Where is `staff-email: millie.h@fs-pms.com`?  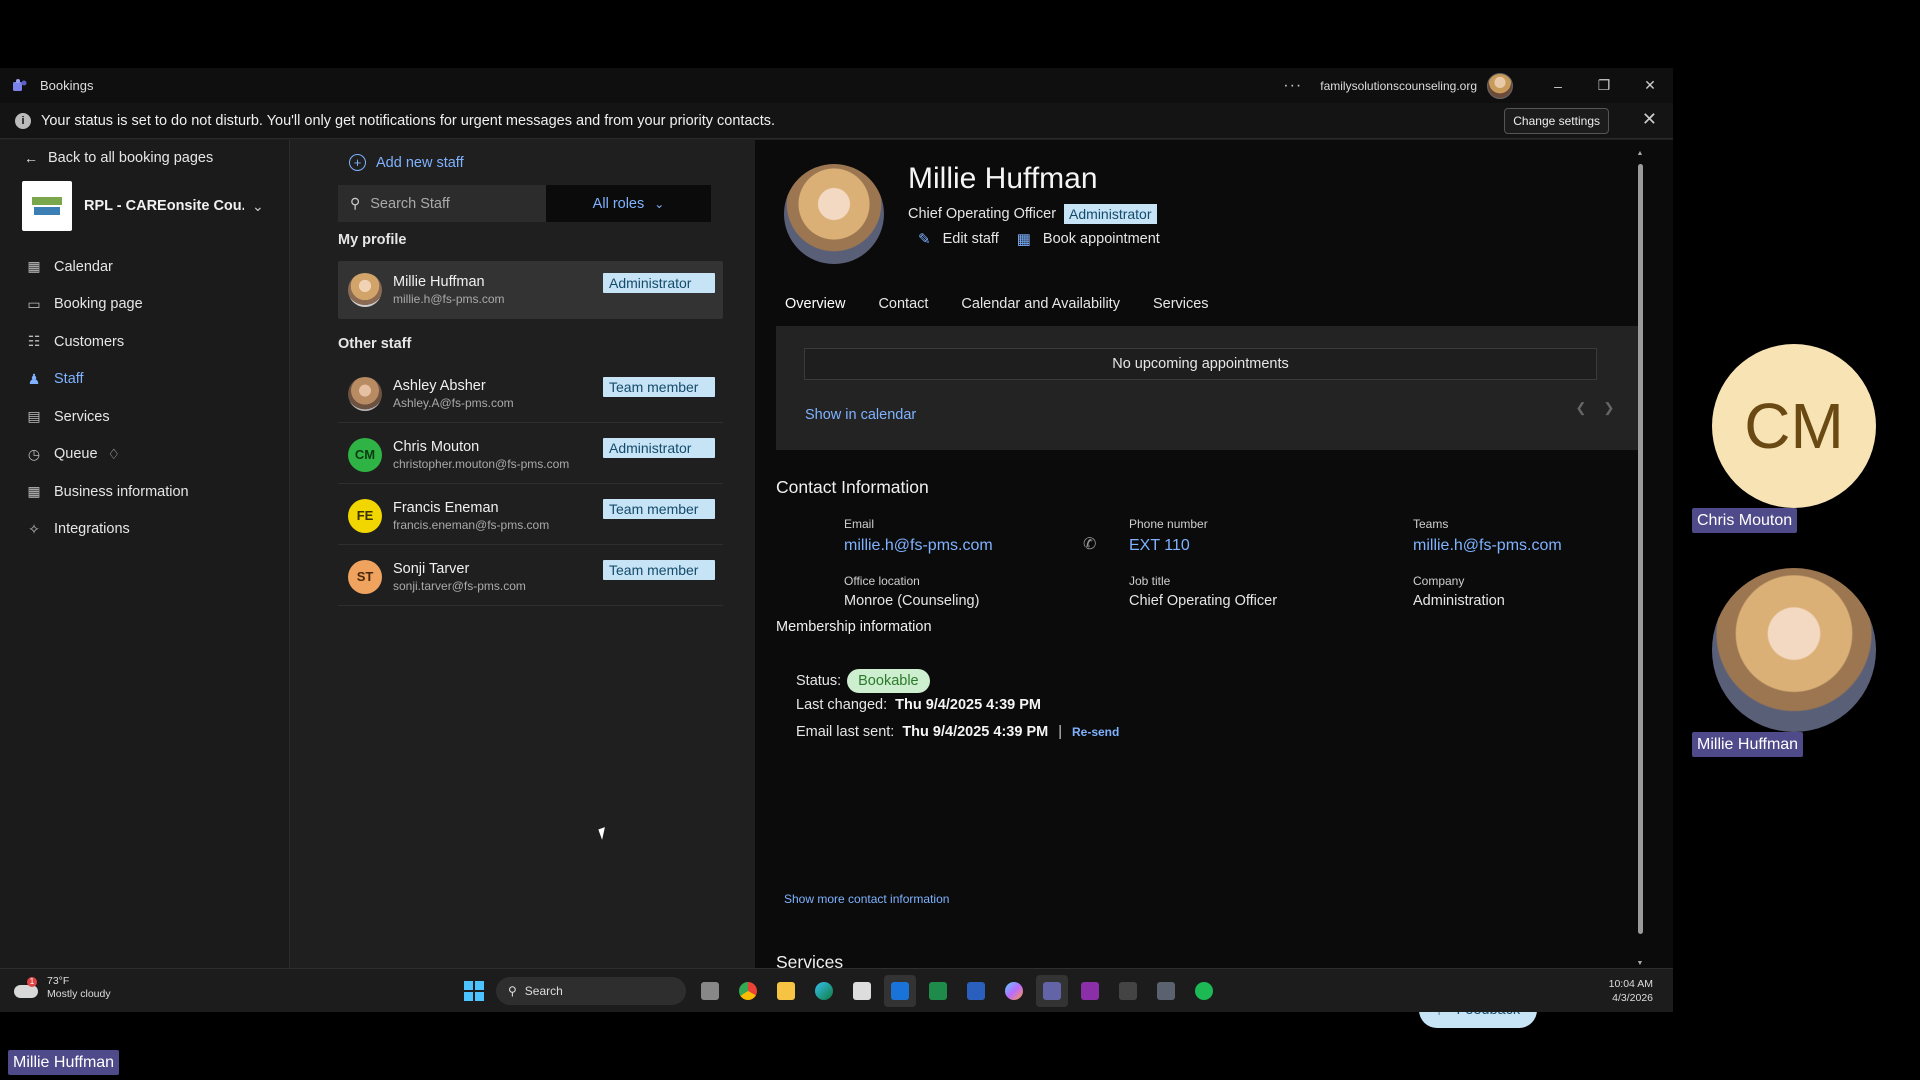
staff-email: millie.h@fs-pms.com is located at coordinates (449, 299).